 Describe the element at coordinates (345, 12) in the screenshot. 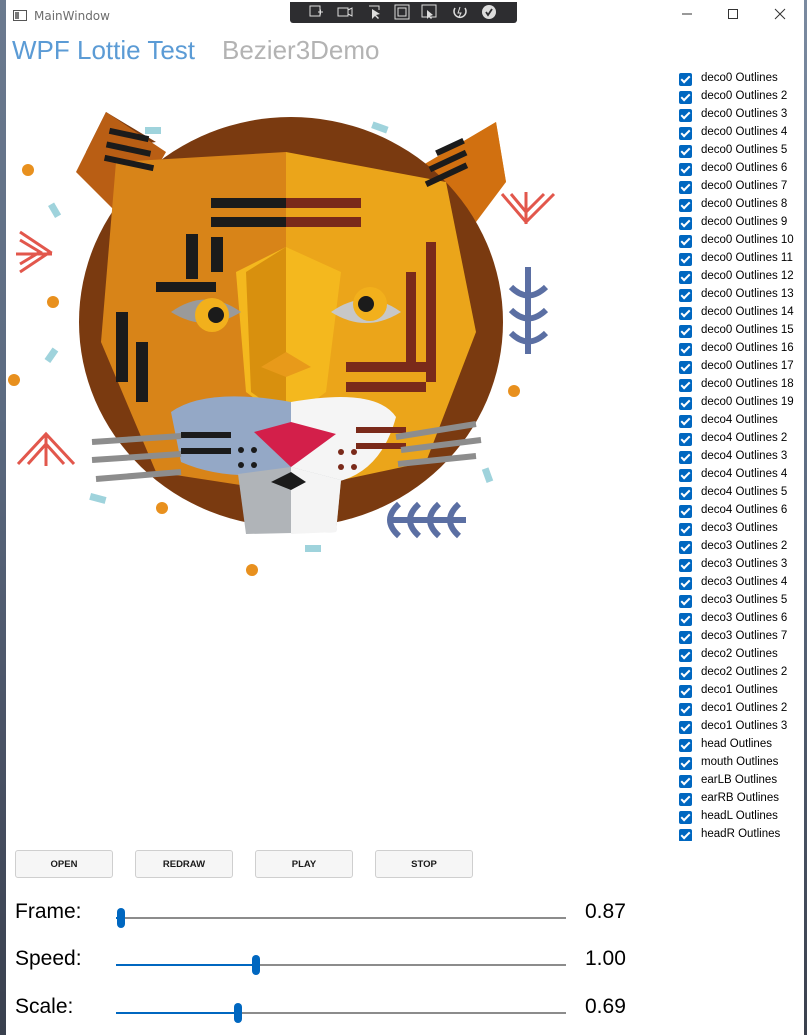

I see `track-focus-icon` at that location.